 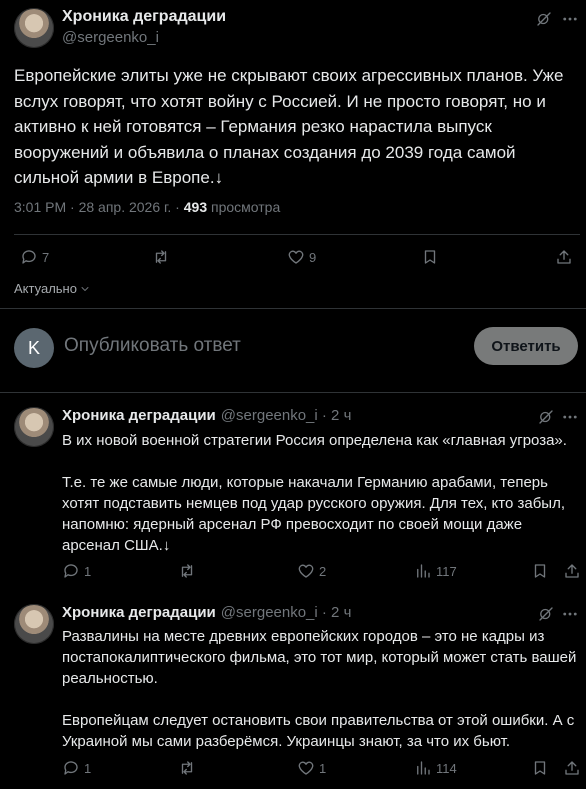 I want to click on like-button: 1, so click(x=311, y=768).